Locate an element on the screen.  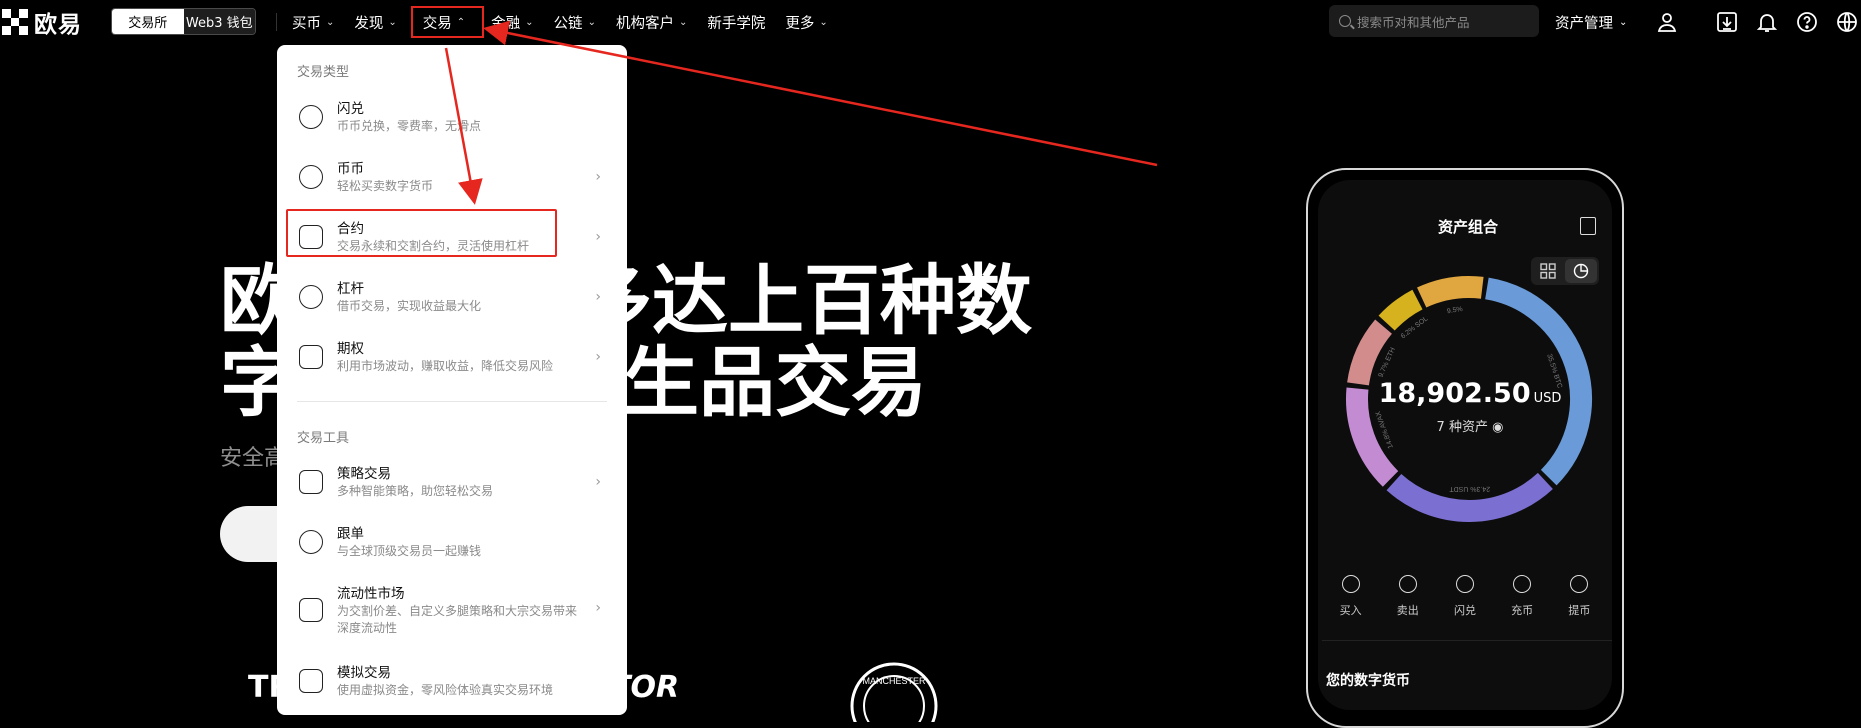
arrow-to-futures is located at coordinates (463, 126).